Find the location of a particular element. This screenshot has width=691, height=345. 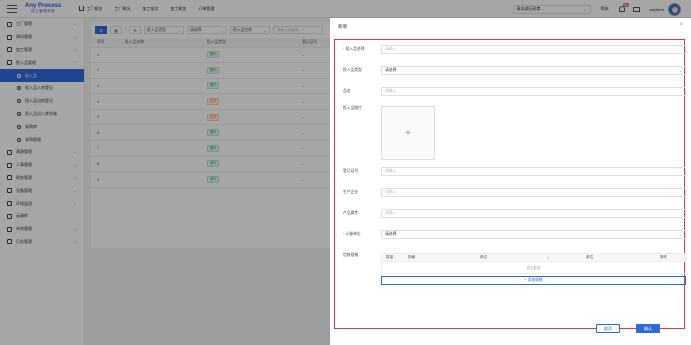

image-upload-button: + is located at coordinates (408, 133).